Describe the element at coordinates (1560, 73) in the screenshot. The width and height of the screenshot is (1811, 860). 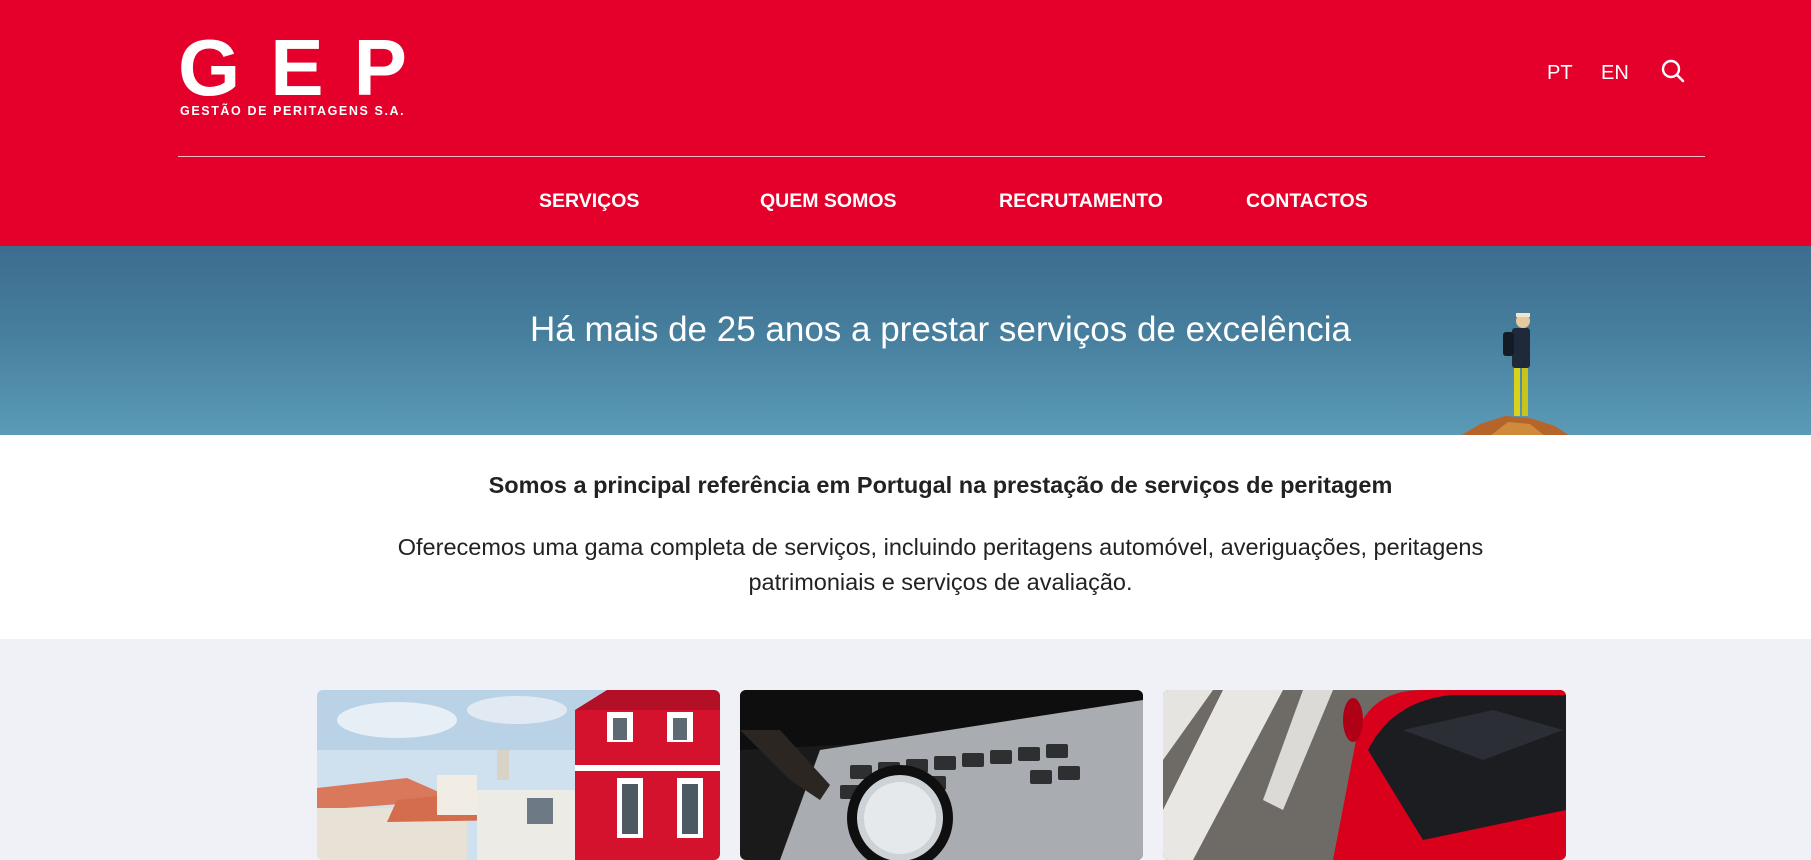
I see `language-pt-link: PT` at that location.